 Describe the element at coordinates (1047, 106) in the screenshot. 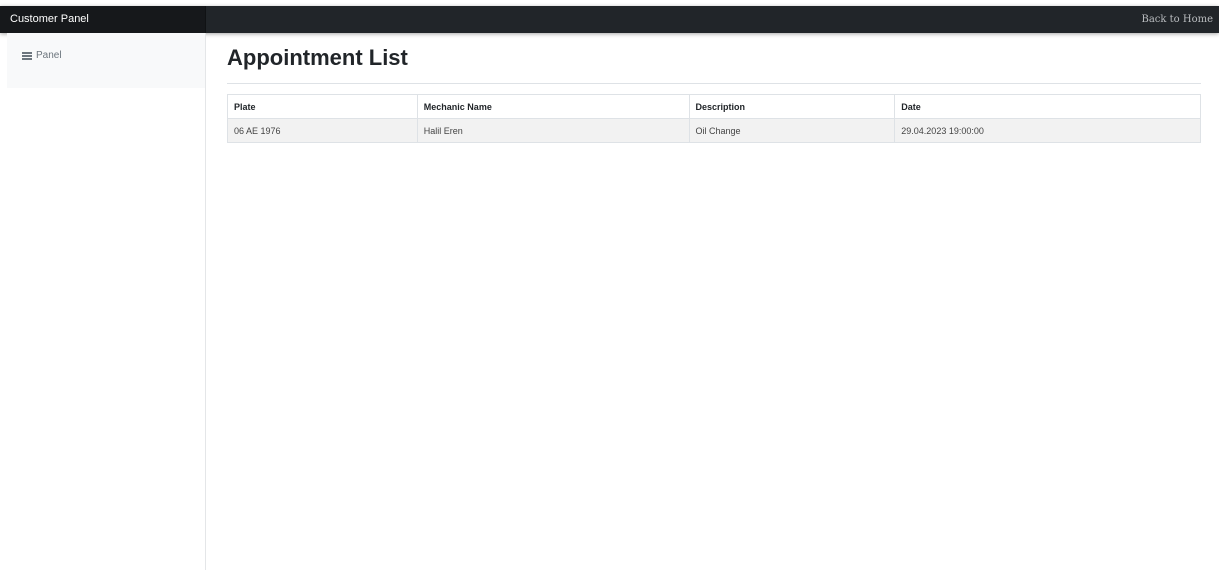

I see `column-header-date: Date` at that location.